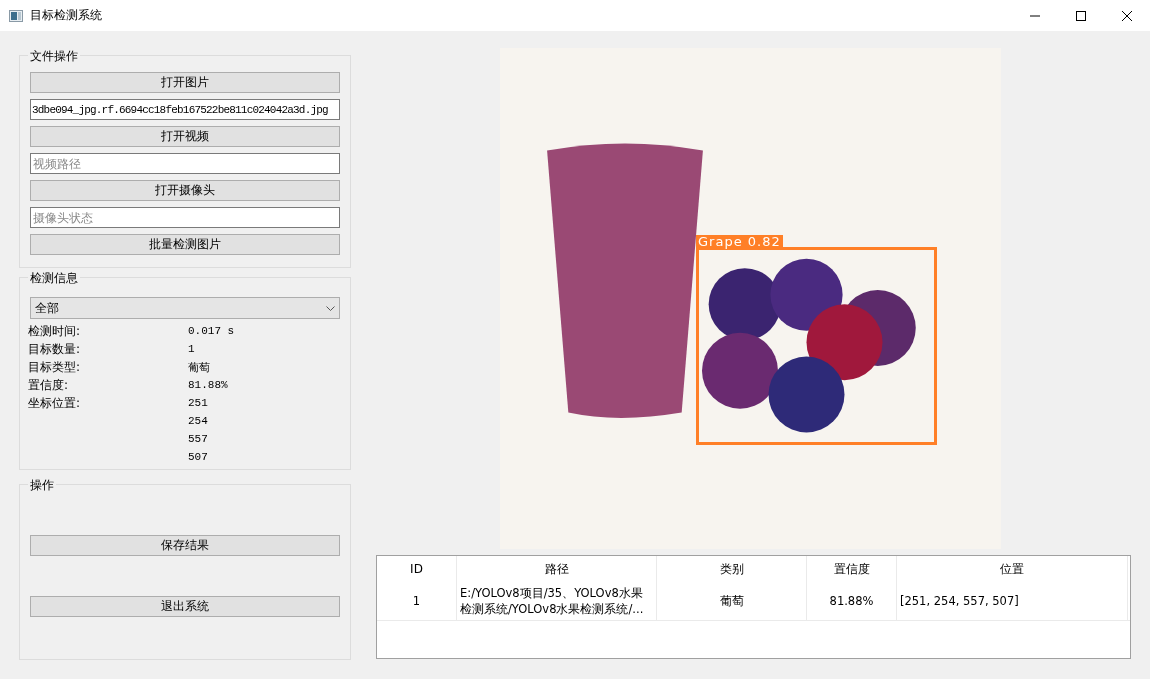 Image resolution: width=1150 pixels, height=679 pixels. Describe the element at coordinates (198, 403) in the screenshot. I see `info-value: 251` at that location.